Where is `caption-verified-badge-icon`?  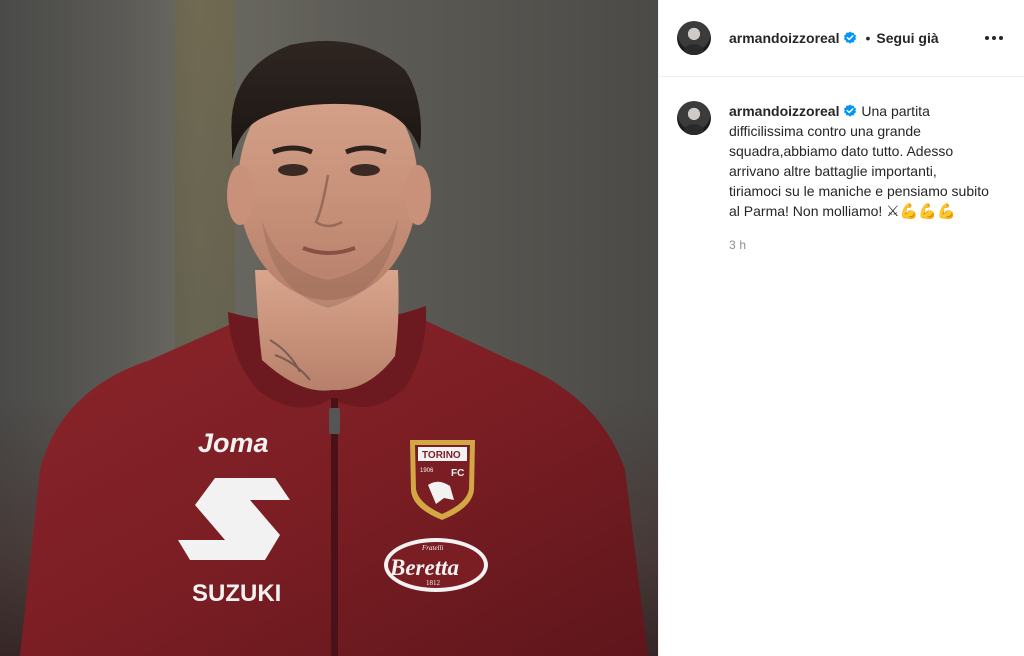 caption-verified-badge-icon is located at coordinates (850, 111).